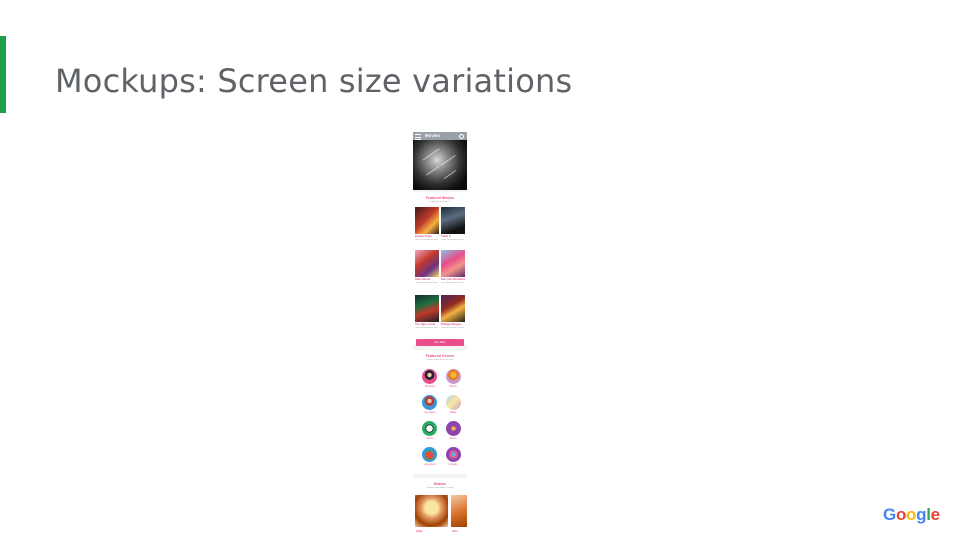 The image size is (960, 540). What do you see at coordinates (430, 438) in the screenshot?
I see `genre-label: Sports` at bounding box center [430, 438].